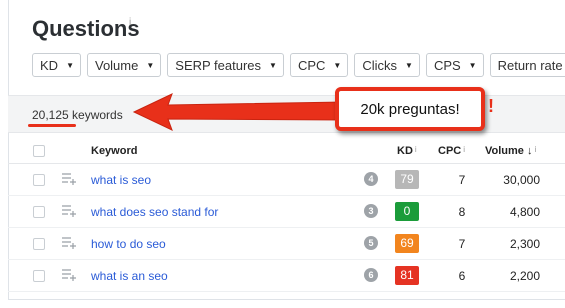 The width and height of the screenshot is (565, 308). I want to click on filter-serp-features: SERP features ▼, so click(225, 65).